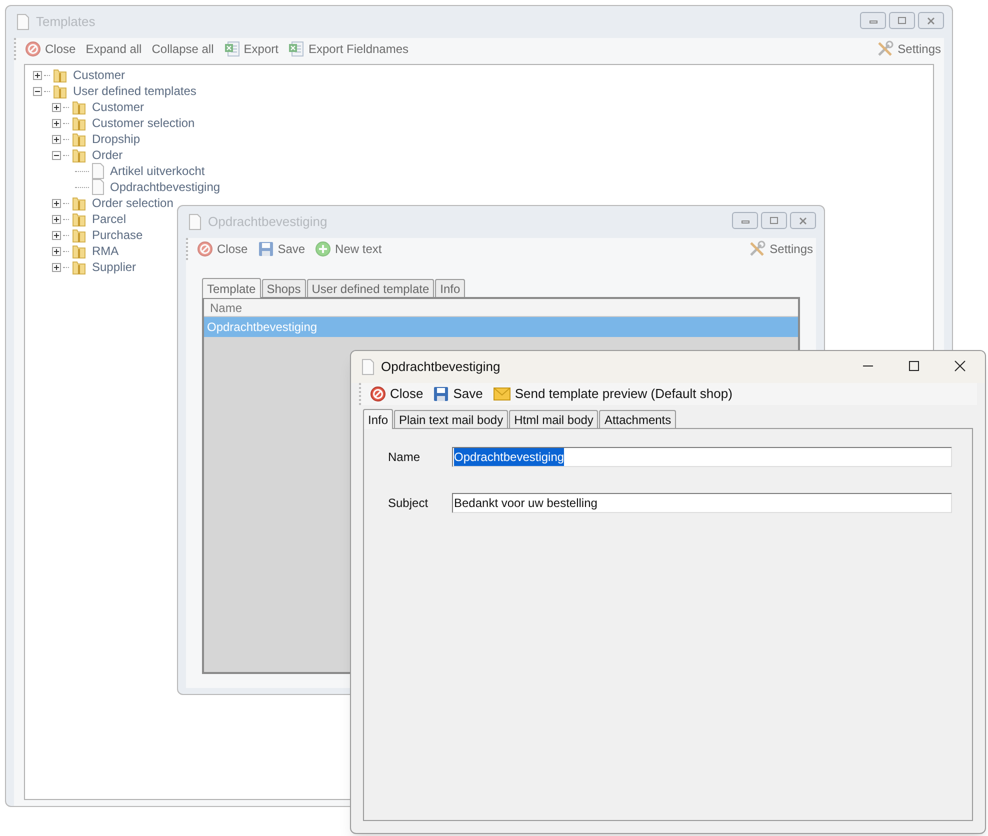  What do you see at coordinates (553, 419) in the screenshot?
I see `tab: Html mail body` at bounding box center [553, 419].